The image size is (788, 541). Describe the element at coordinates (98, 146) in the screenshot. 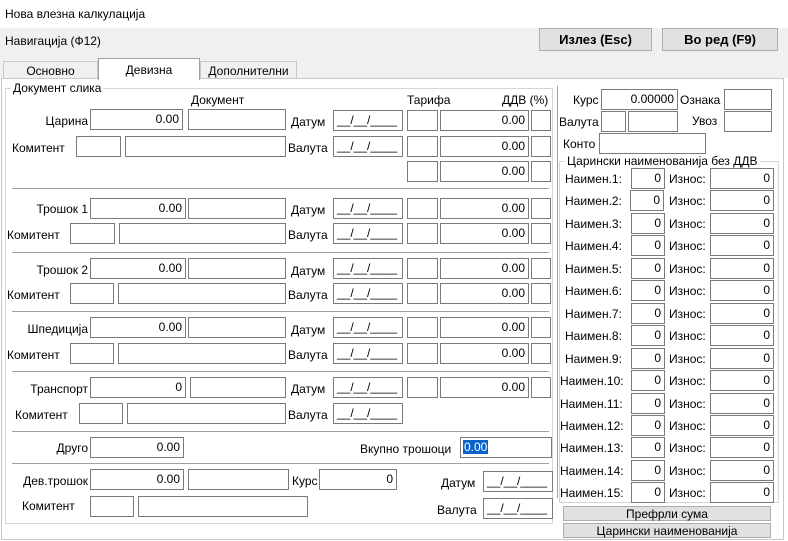

I see `customs-komitent-code-input` at that location.